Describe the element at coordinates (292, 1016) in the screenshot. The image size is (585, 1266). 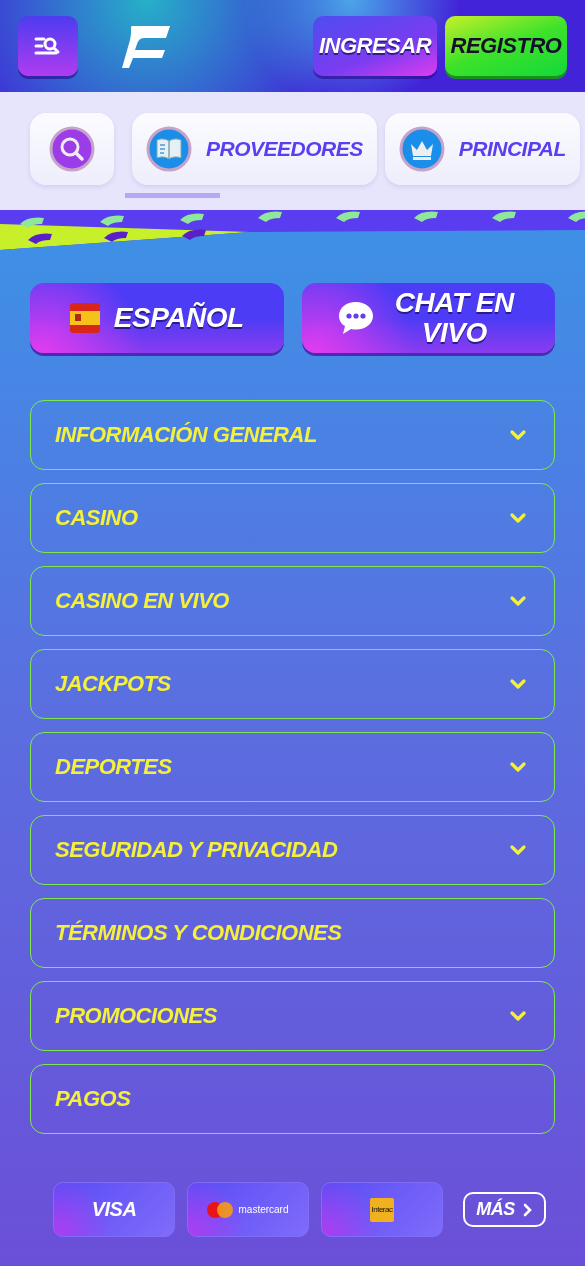
I see `menu-item: PROMOCIONES` at that location.